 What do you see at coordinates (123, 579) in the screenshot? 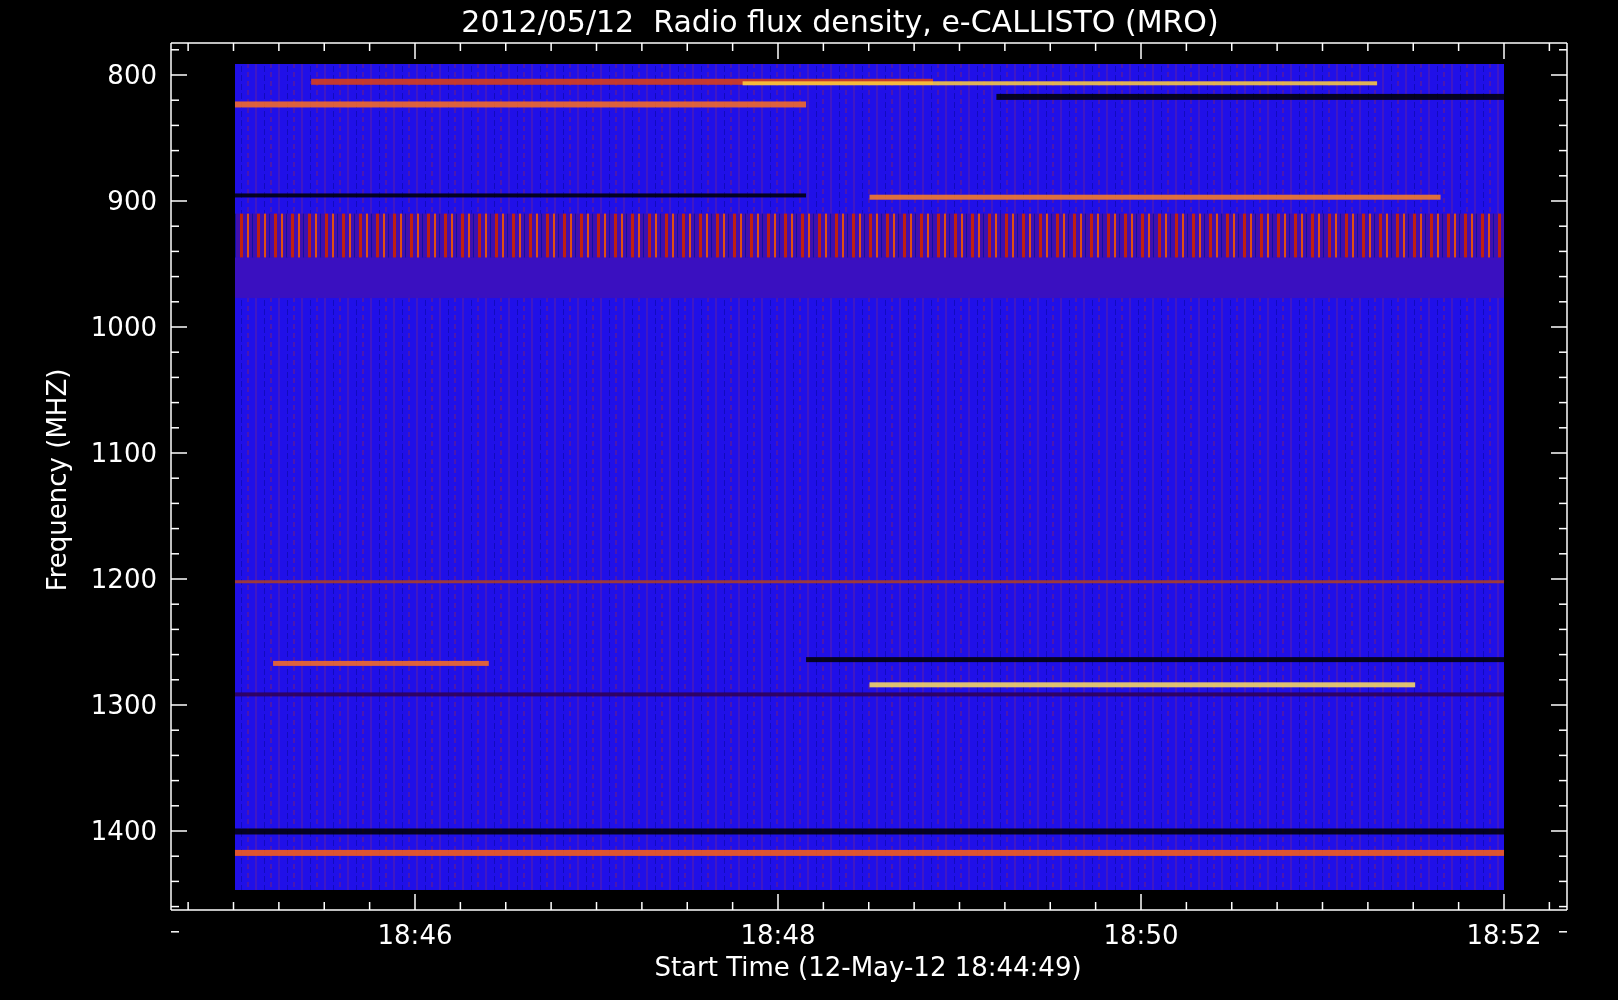
I see `y-tick-label: 1200` at bounding box center [123, 579].